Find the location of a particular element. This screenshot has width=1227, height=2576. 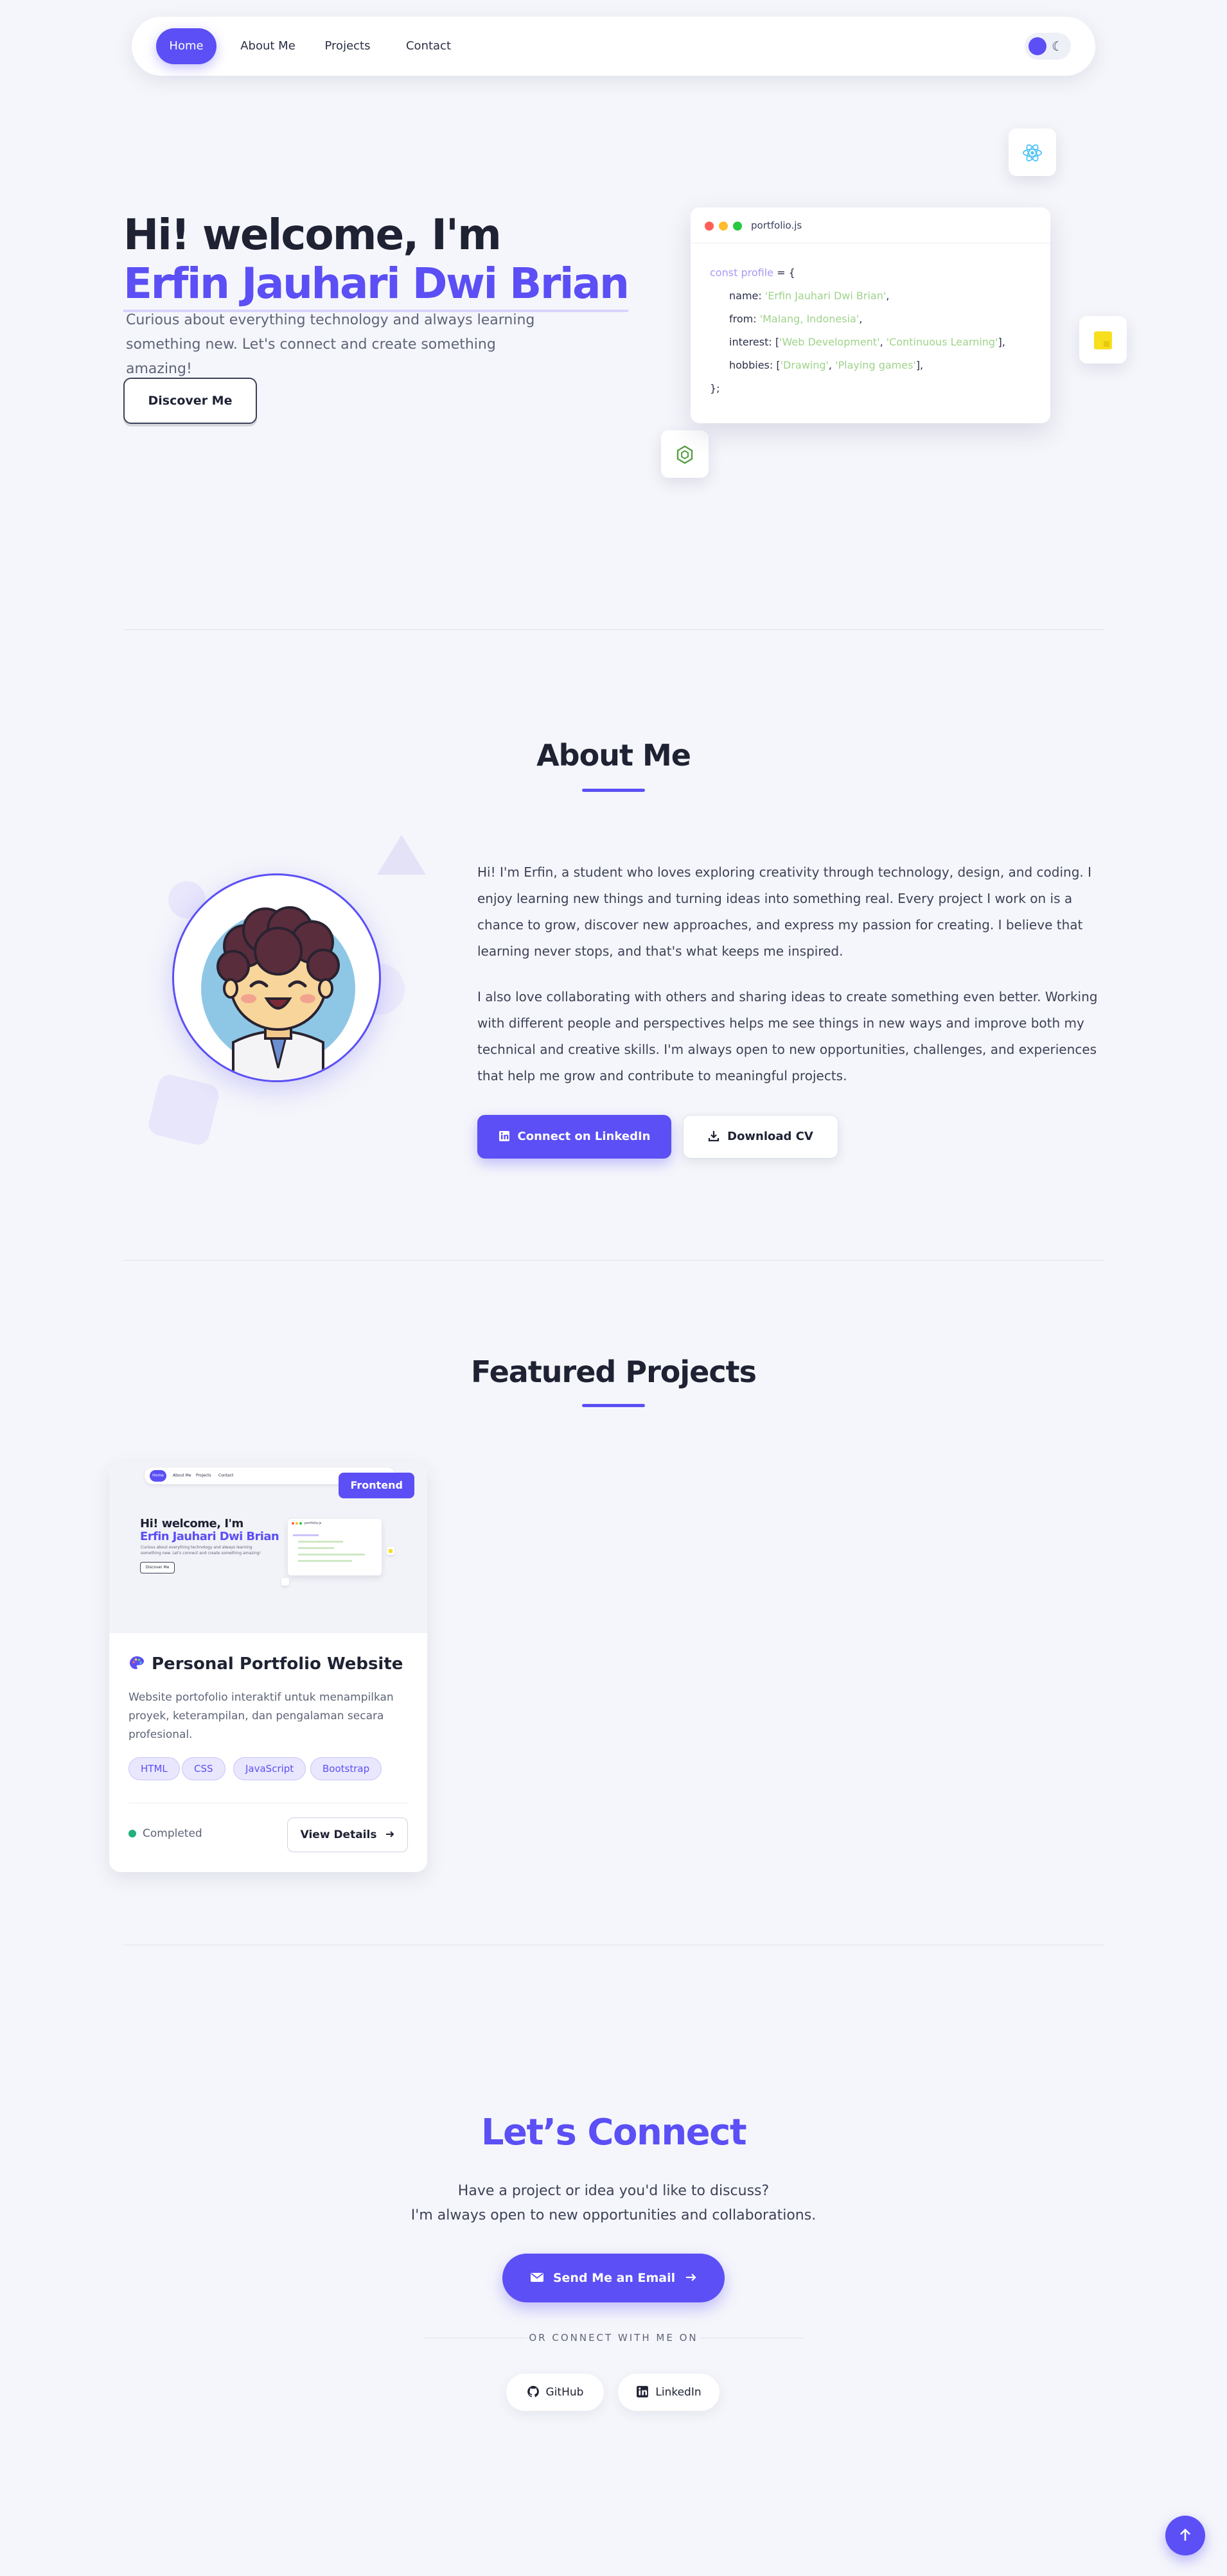

code-line-name: name: 'Erfin Jauhari Dwi Brian', is located at coordinates (870, 296).